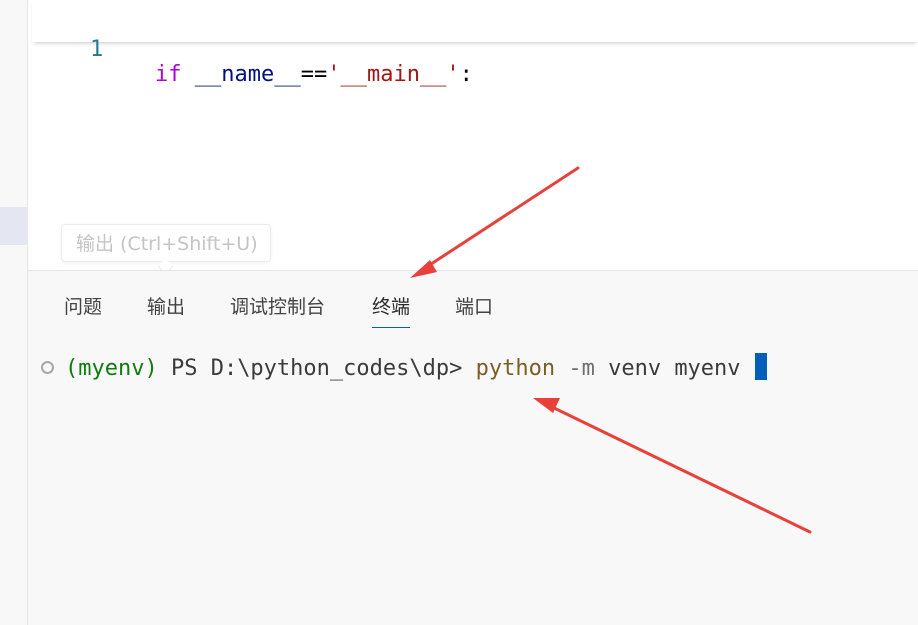 This screenshot has height=625, width=918. Describe the element at coordinates (515, 368) in the screenshot. I see `terminal-command: python` at that location.